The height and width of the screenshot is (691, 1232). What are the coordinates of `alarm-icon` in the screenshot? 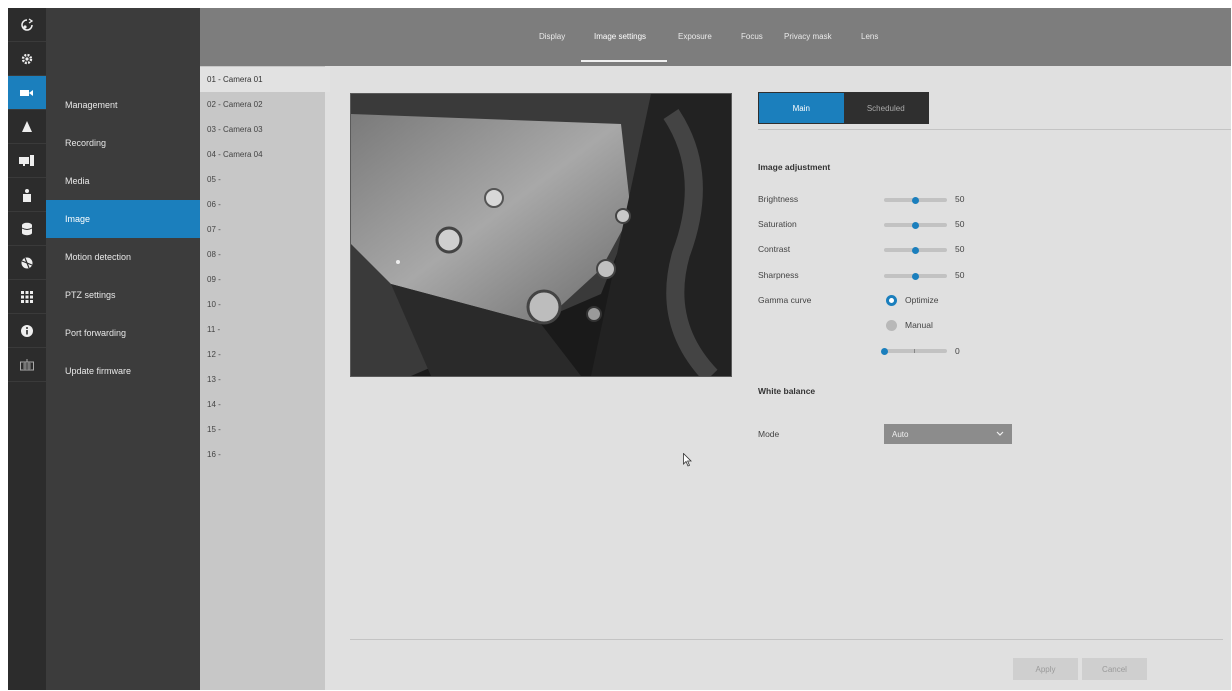 It's located at (27, 127).